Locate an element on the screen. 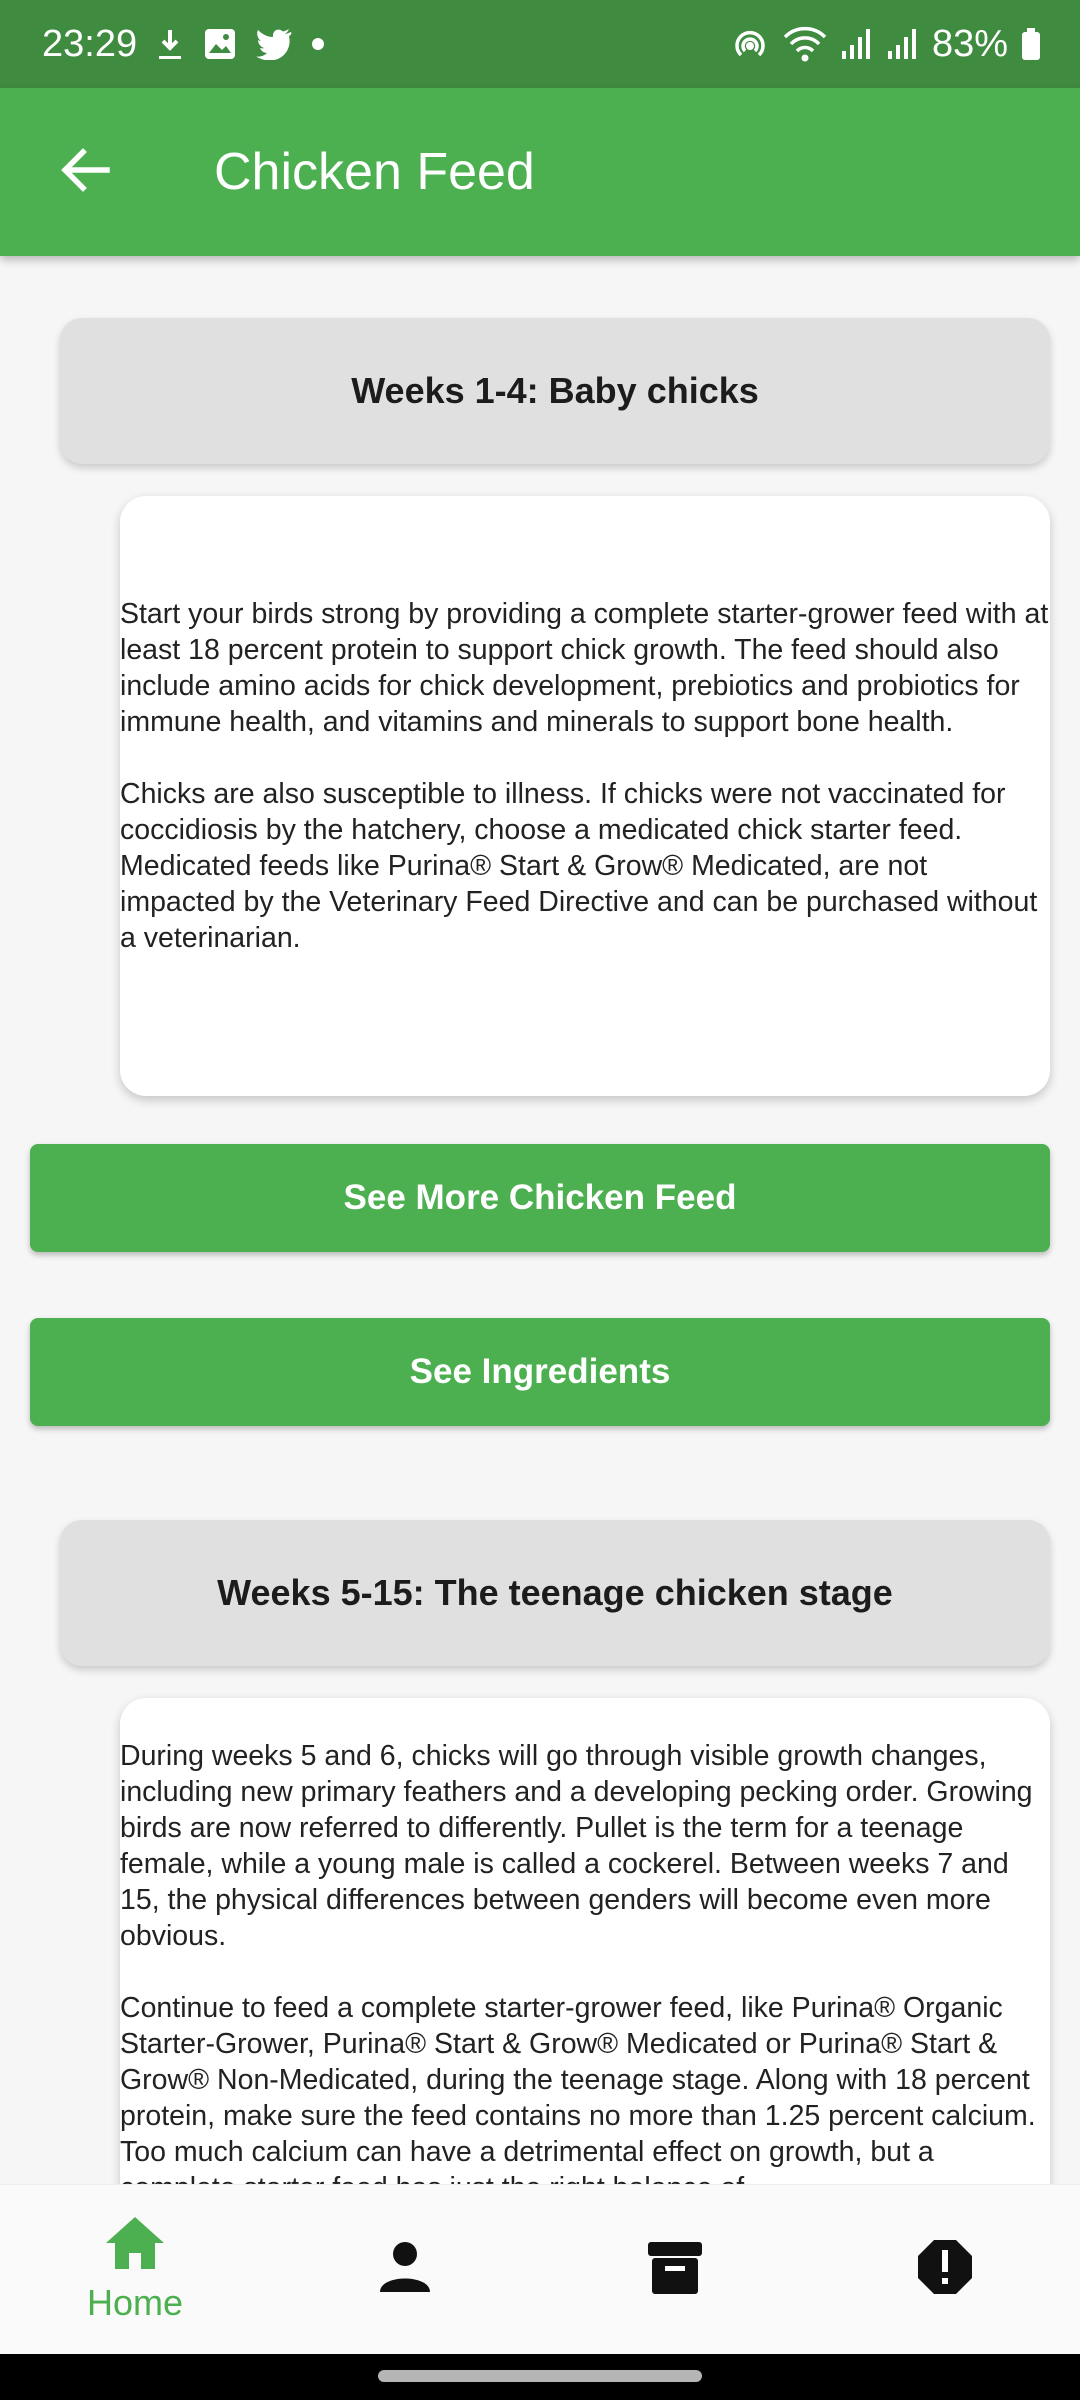 This screenshot has width=1080, height=2400. twitter-icon is located at coordinates (274, 44).